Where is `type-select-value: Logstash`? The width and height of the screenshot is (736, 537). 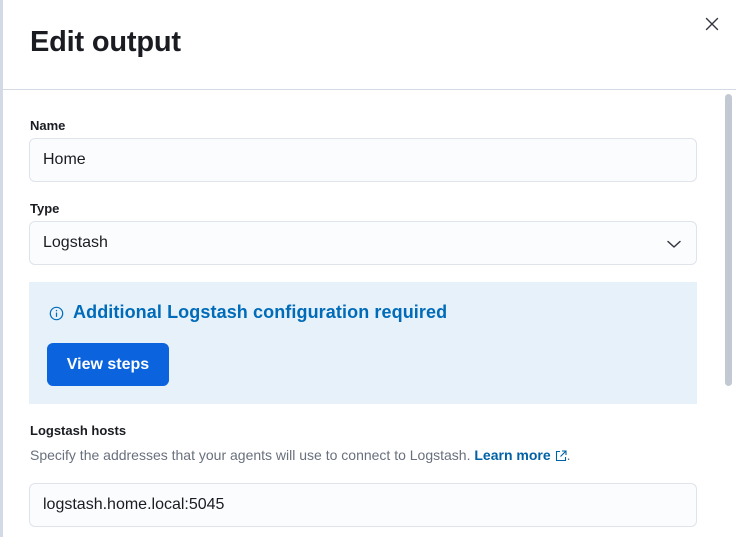 type-select-value: Logstash is located at coordinates (75, 242).